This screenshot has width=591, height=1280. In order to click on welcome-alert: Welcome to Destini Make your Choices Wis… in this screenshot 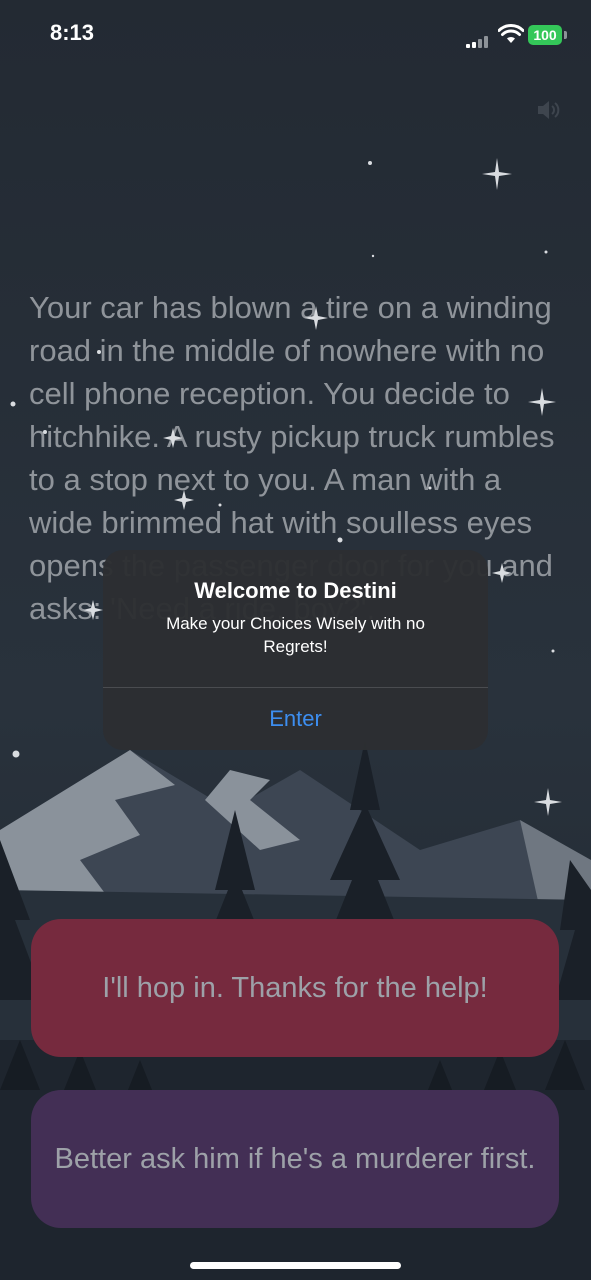, I will do `click(295, 650)`.